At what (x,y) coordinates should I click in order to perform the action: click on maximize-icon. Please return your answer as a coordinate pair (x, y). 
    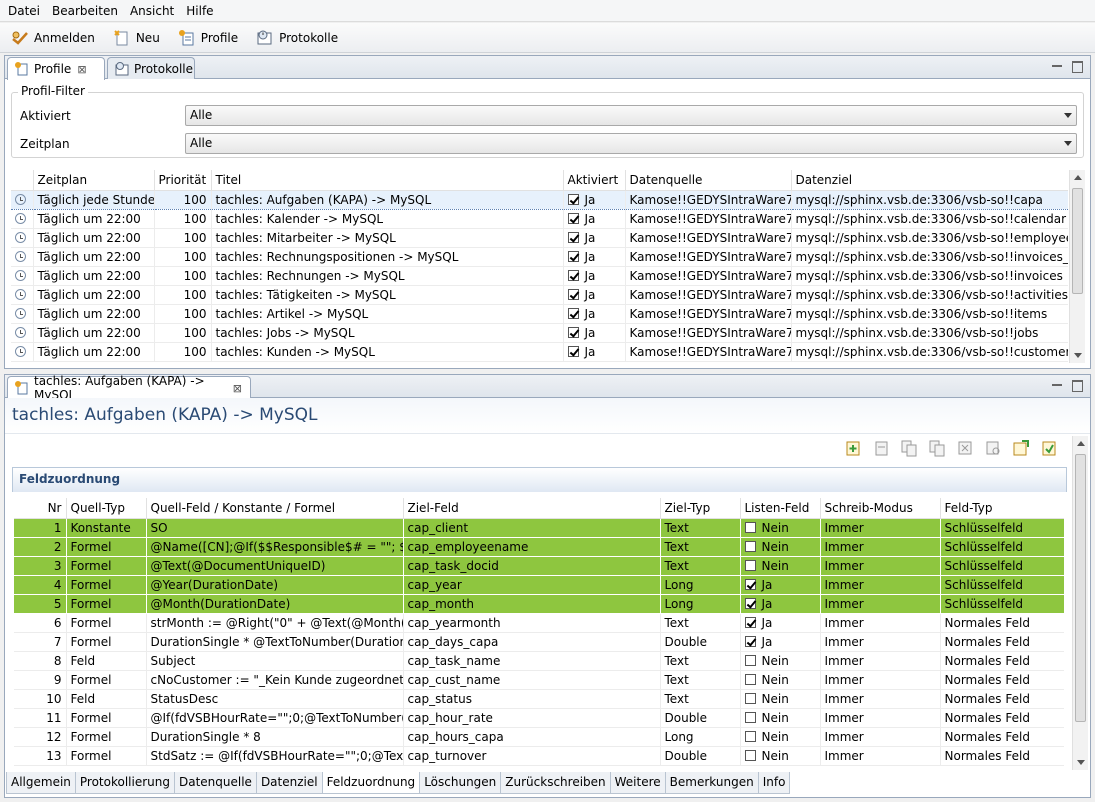
    Looking at the image, I should click on (1077, 66).